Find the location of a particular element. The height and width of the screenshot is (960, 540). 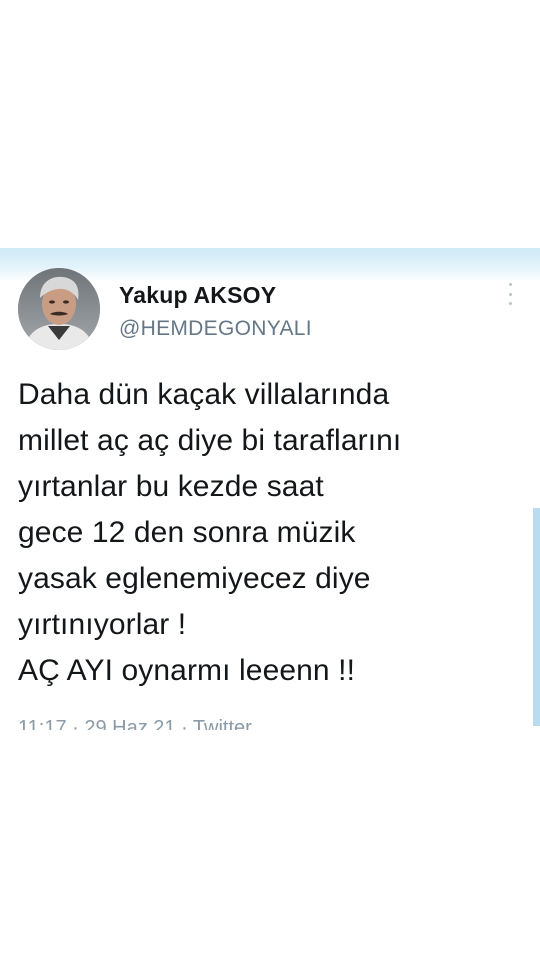

right-edge-blue-bar is located at coordinates (536, 617).